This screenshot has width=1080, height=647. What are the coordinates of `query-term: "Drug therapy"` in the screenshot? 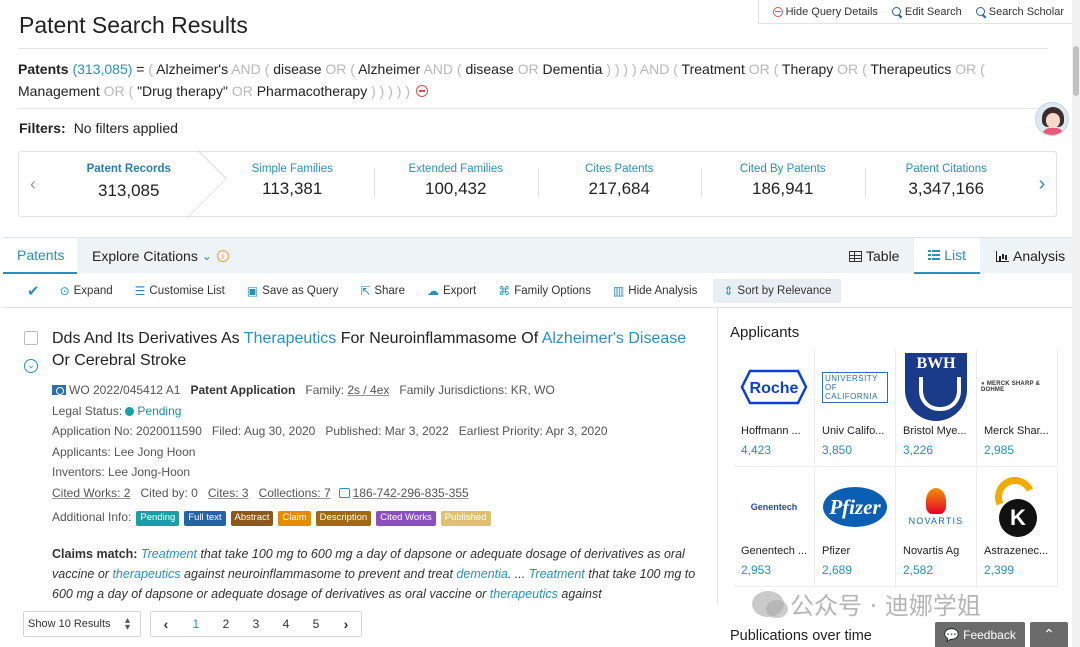 It's located at (182, 91).